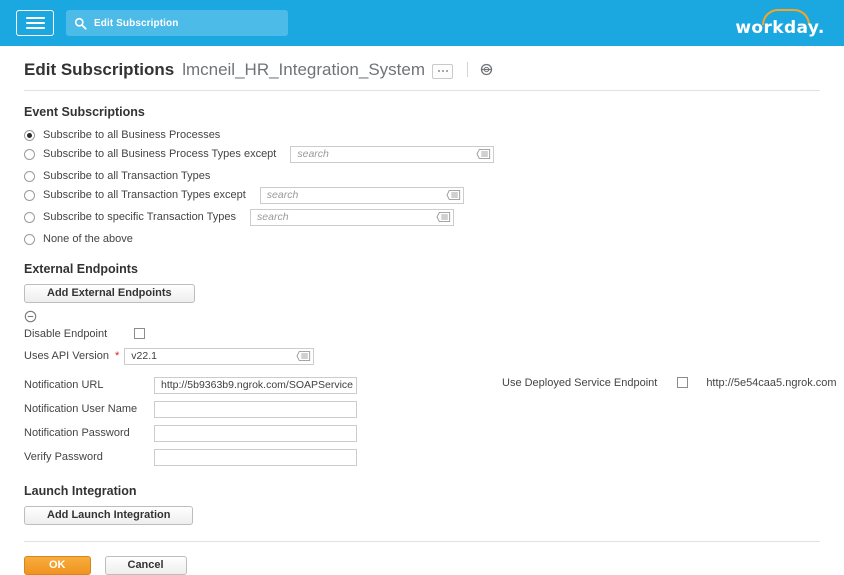 The width and height of the screenshot is (844, 575). What do you see at coordinates (422, 356) in the screenshot?
I see `api-version-row: Uses API Version * v22.1` at bounding box center [422, 356].